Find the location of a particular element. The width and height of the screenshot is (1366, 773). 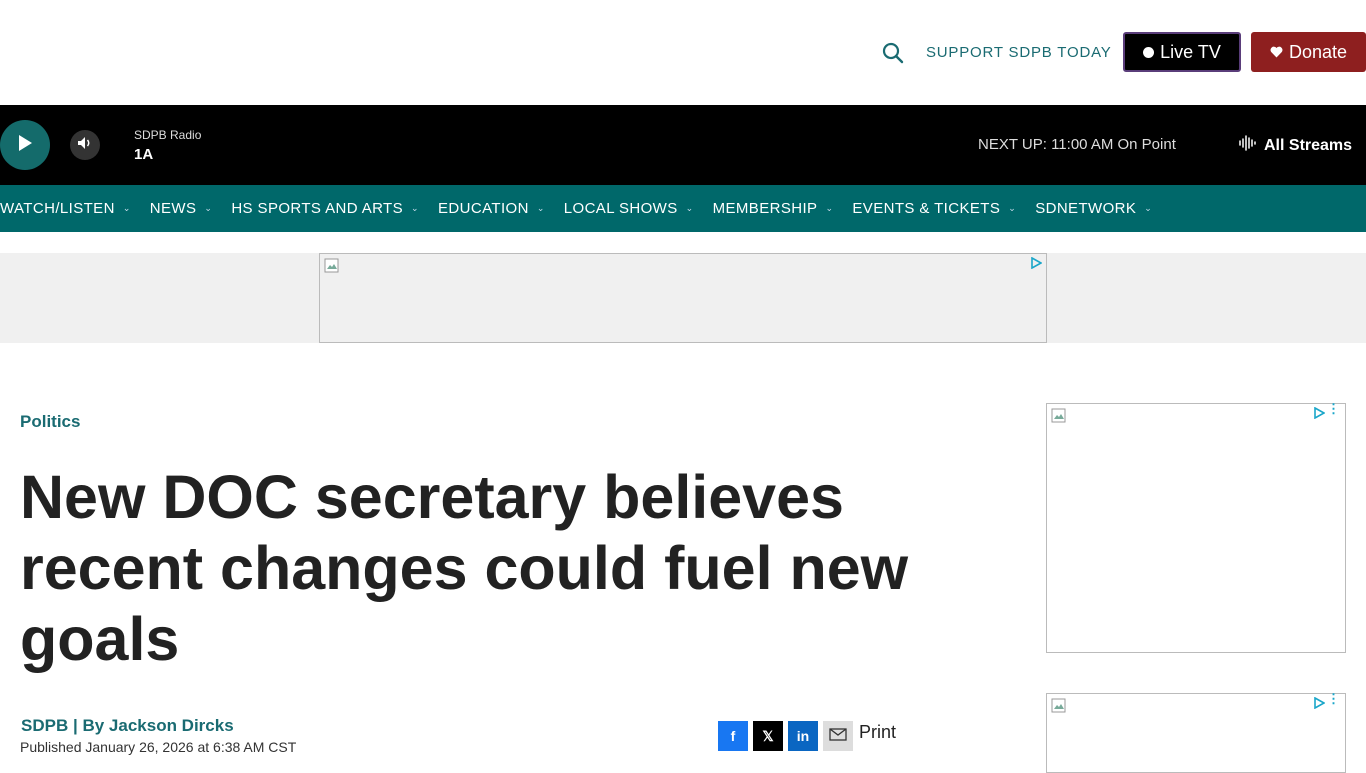

nav-item-label: NEWS is located at coordinates (173, 208).